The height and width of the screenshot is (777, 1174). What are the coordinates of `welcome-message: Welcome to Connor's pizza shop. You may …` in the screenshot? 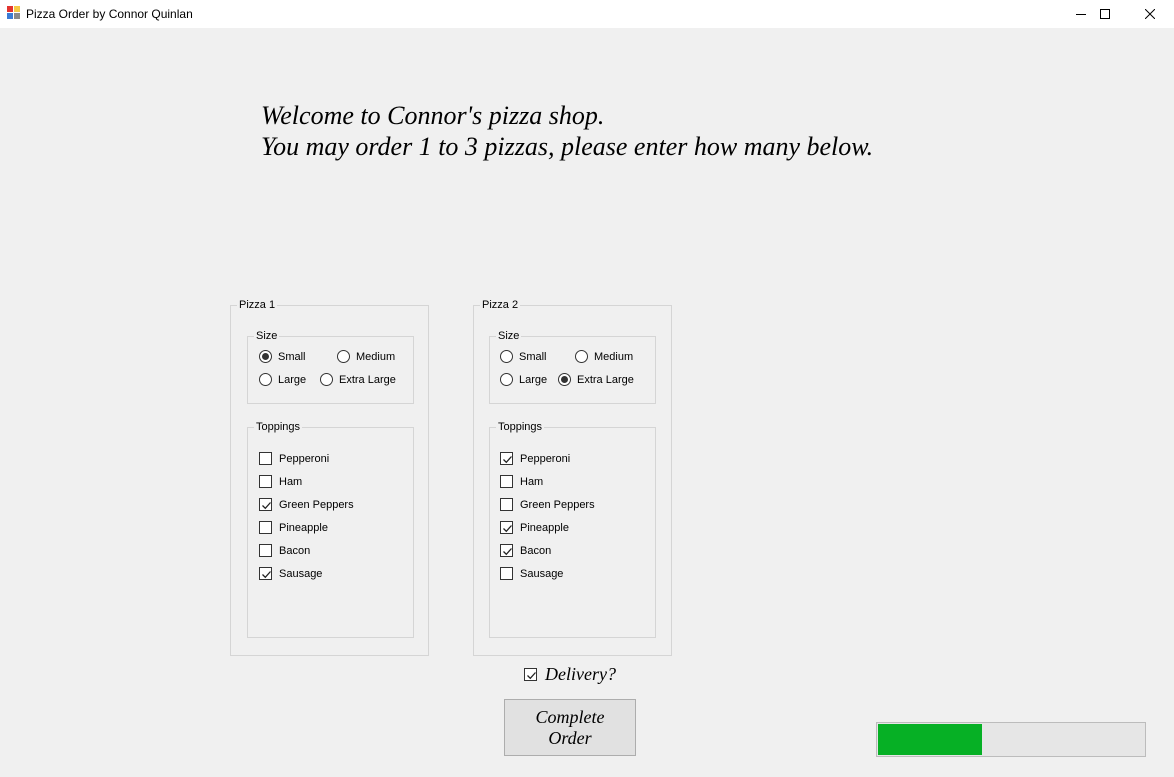 It's located at (567, 131).